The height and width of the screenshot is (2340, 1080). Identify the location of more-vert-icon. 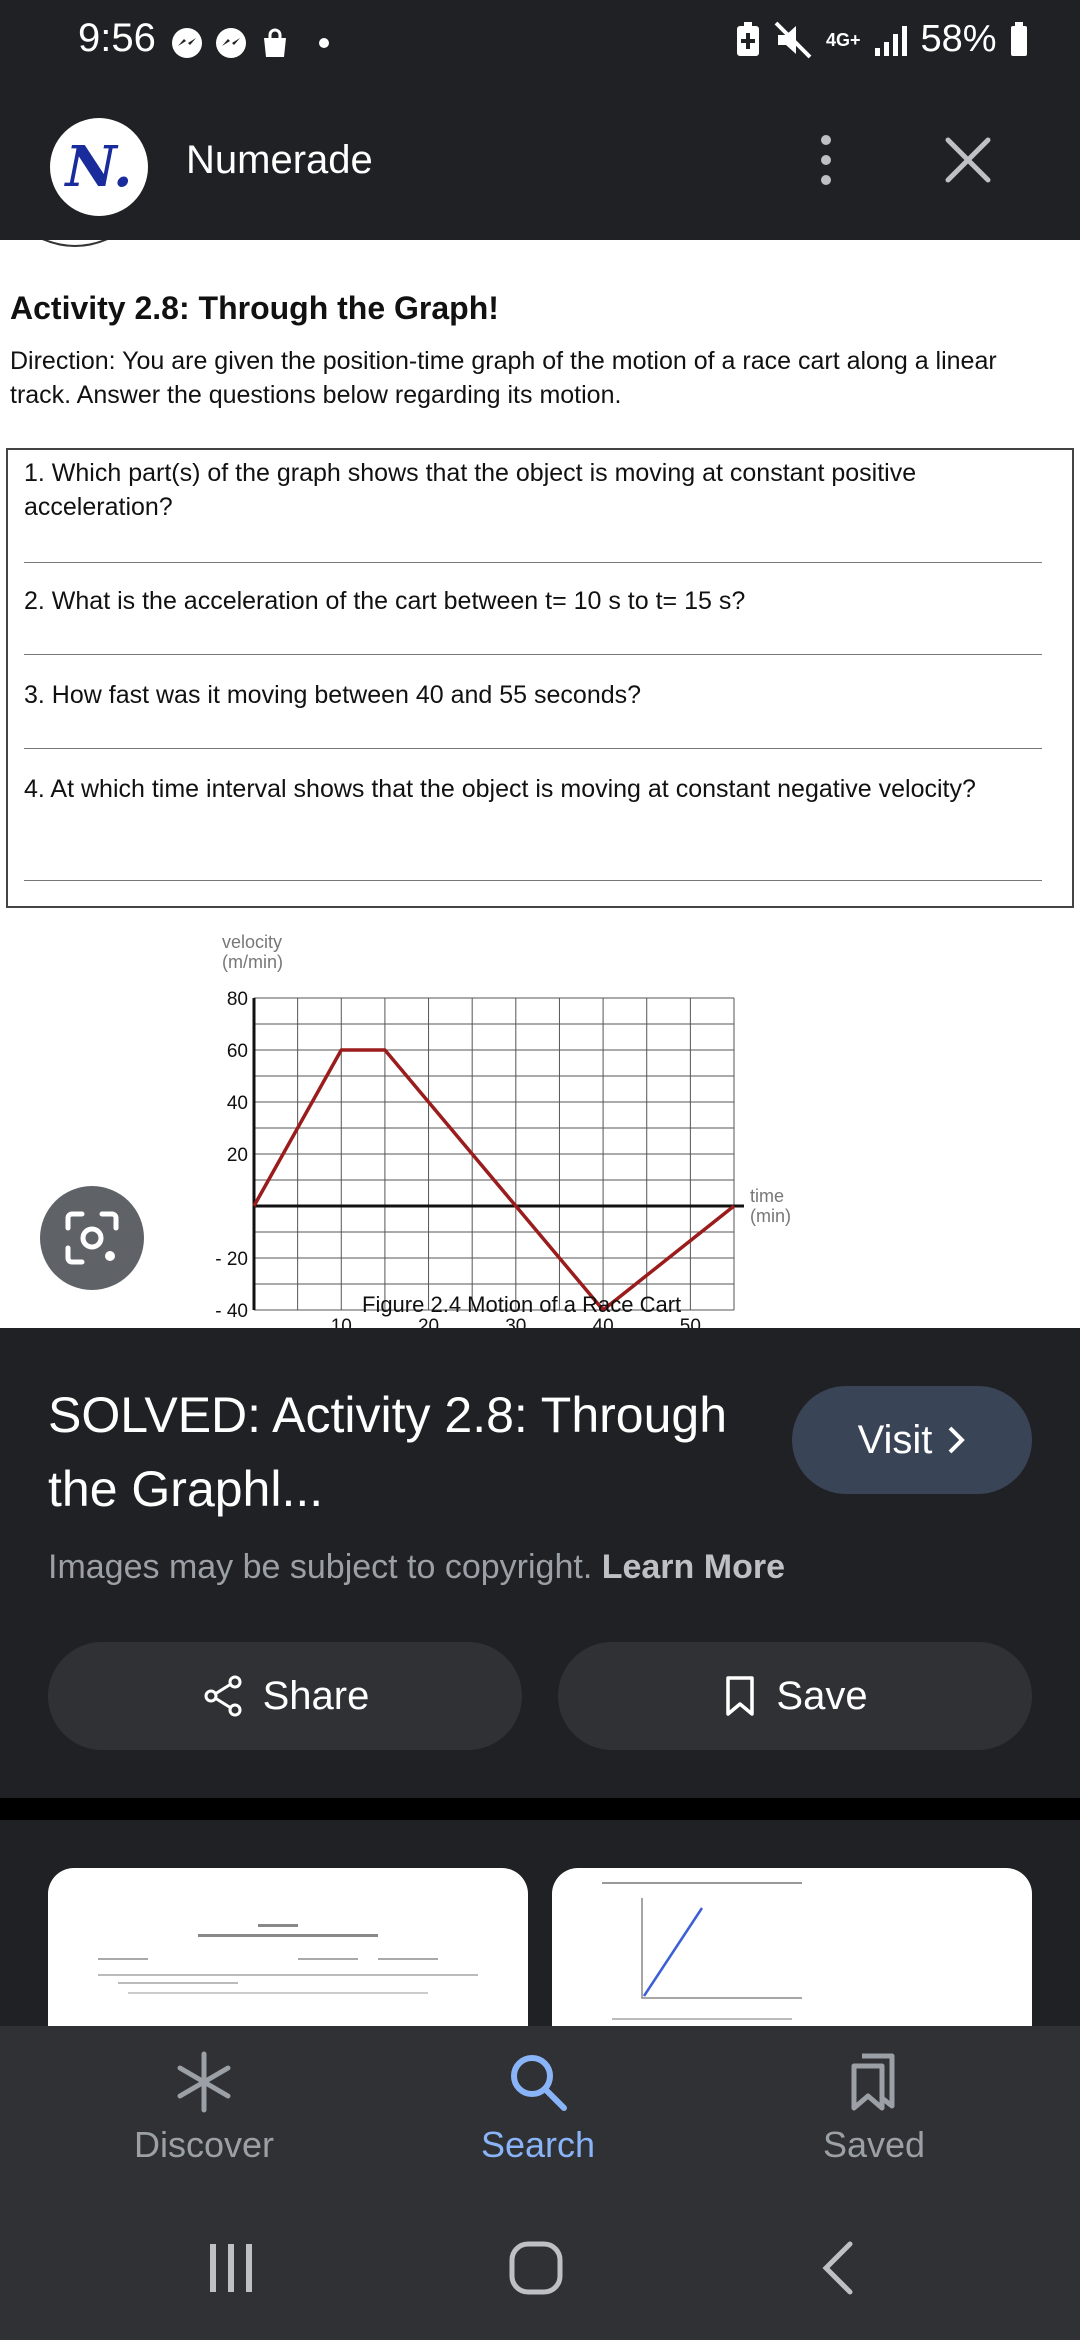
(826, 160).